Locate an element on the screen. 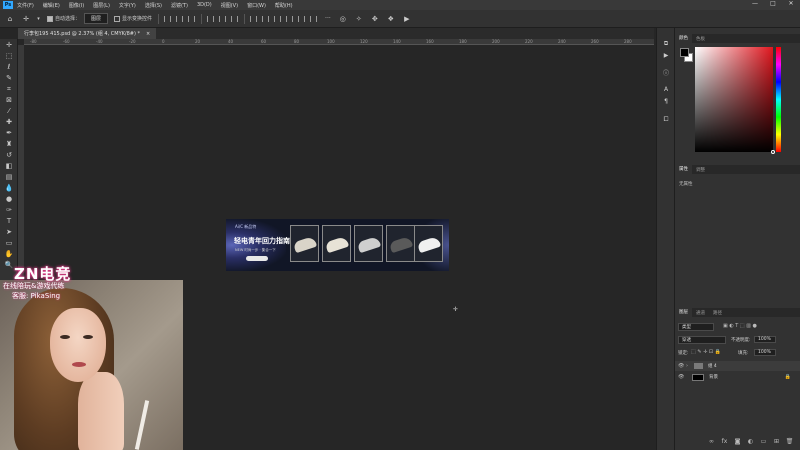  opacity-field: 100% is located at coordinates (765, 339).